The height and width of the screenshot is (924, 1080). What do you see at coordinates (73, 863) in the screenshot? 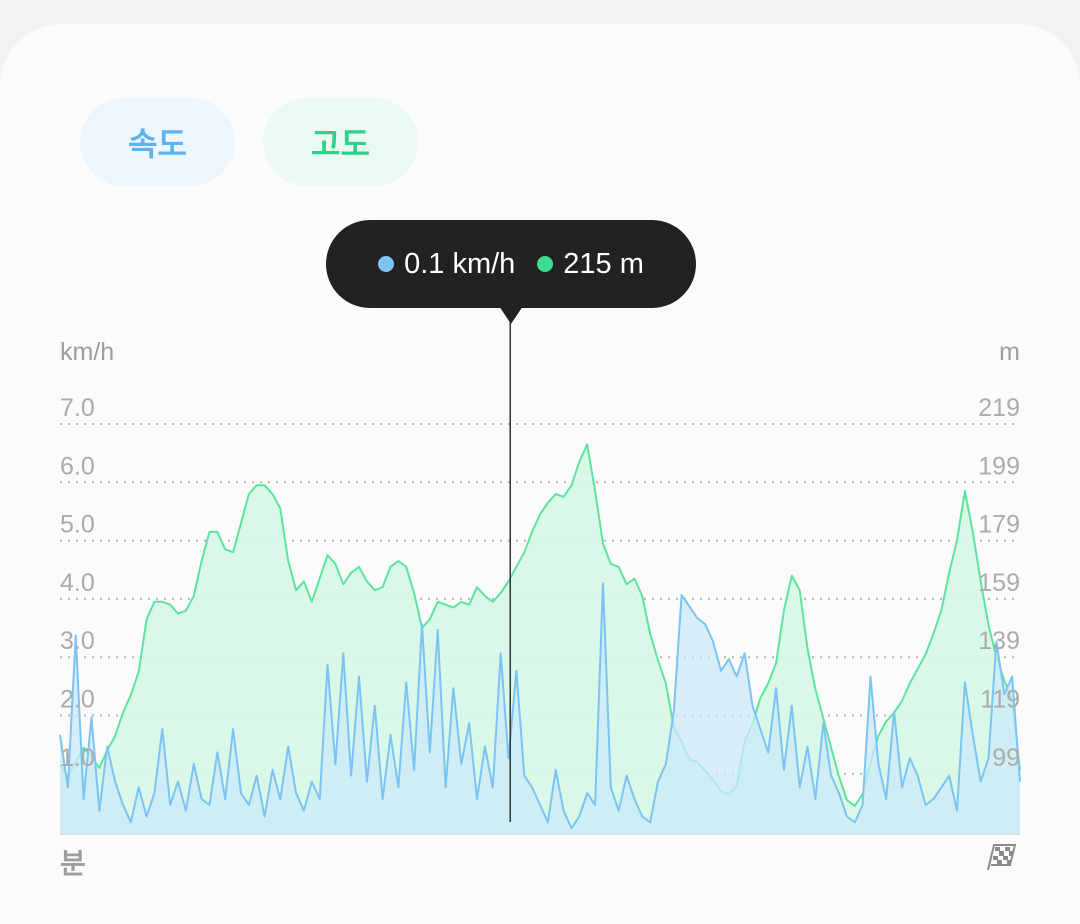
I see `x-axis-label: 분` at bounding box center [73, 863].